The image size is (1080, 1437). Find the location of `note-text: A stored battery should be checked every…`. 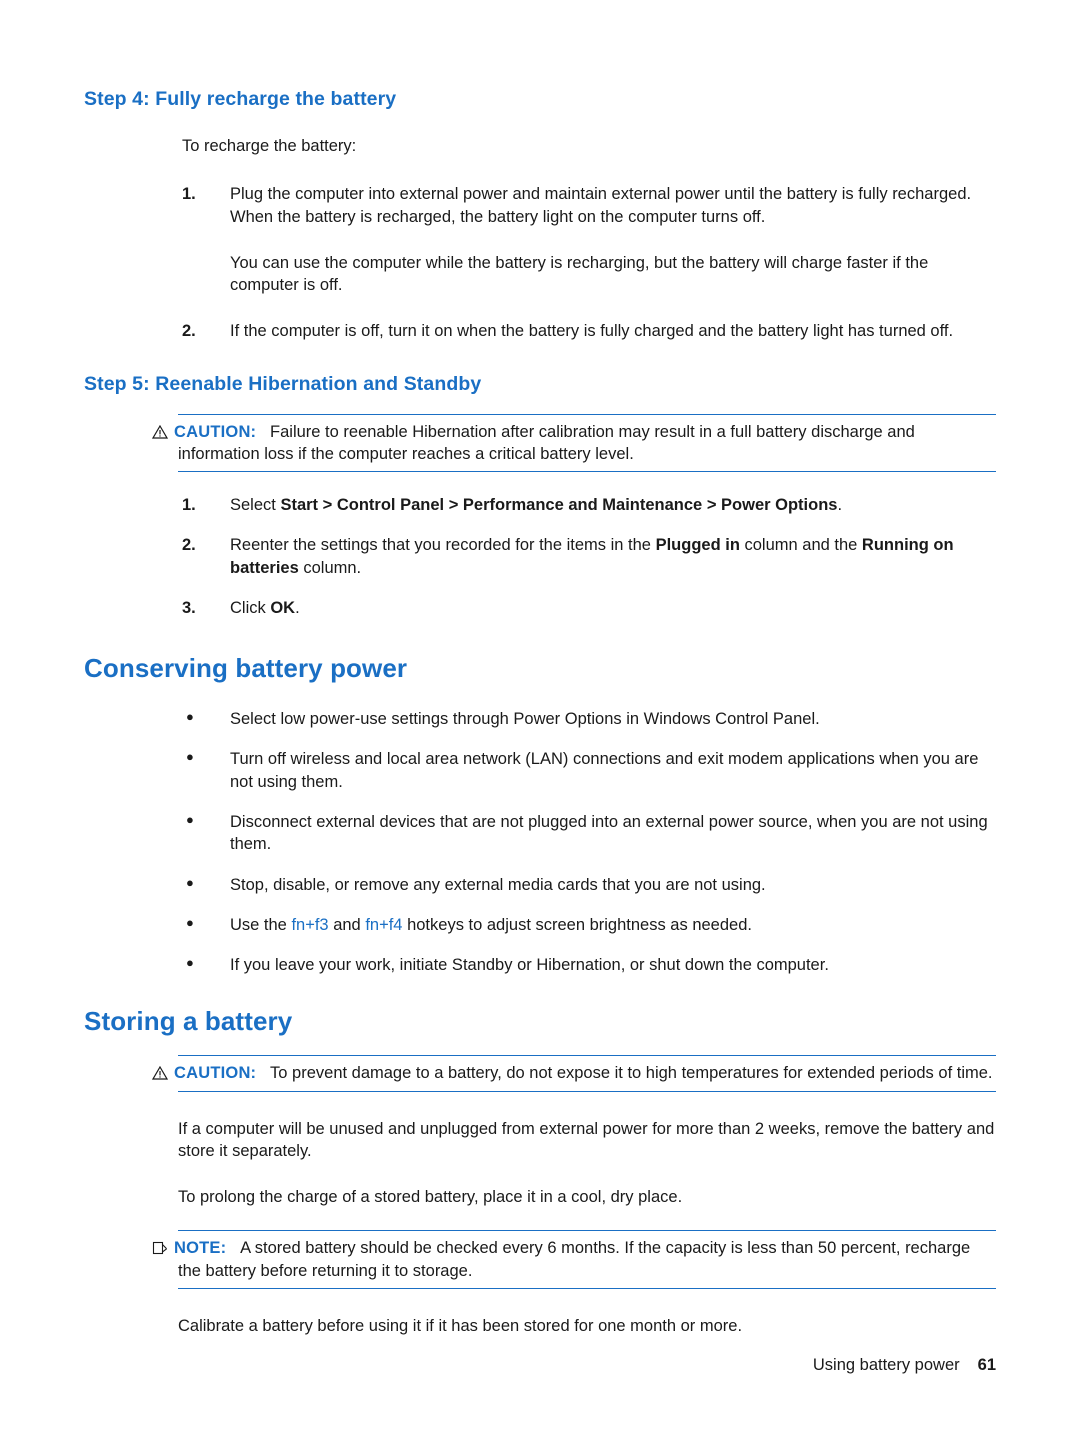

note-text: A stored battery should be checked every… is located at coordinates (574, 1259).